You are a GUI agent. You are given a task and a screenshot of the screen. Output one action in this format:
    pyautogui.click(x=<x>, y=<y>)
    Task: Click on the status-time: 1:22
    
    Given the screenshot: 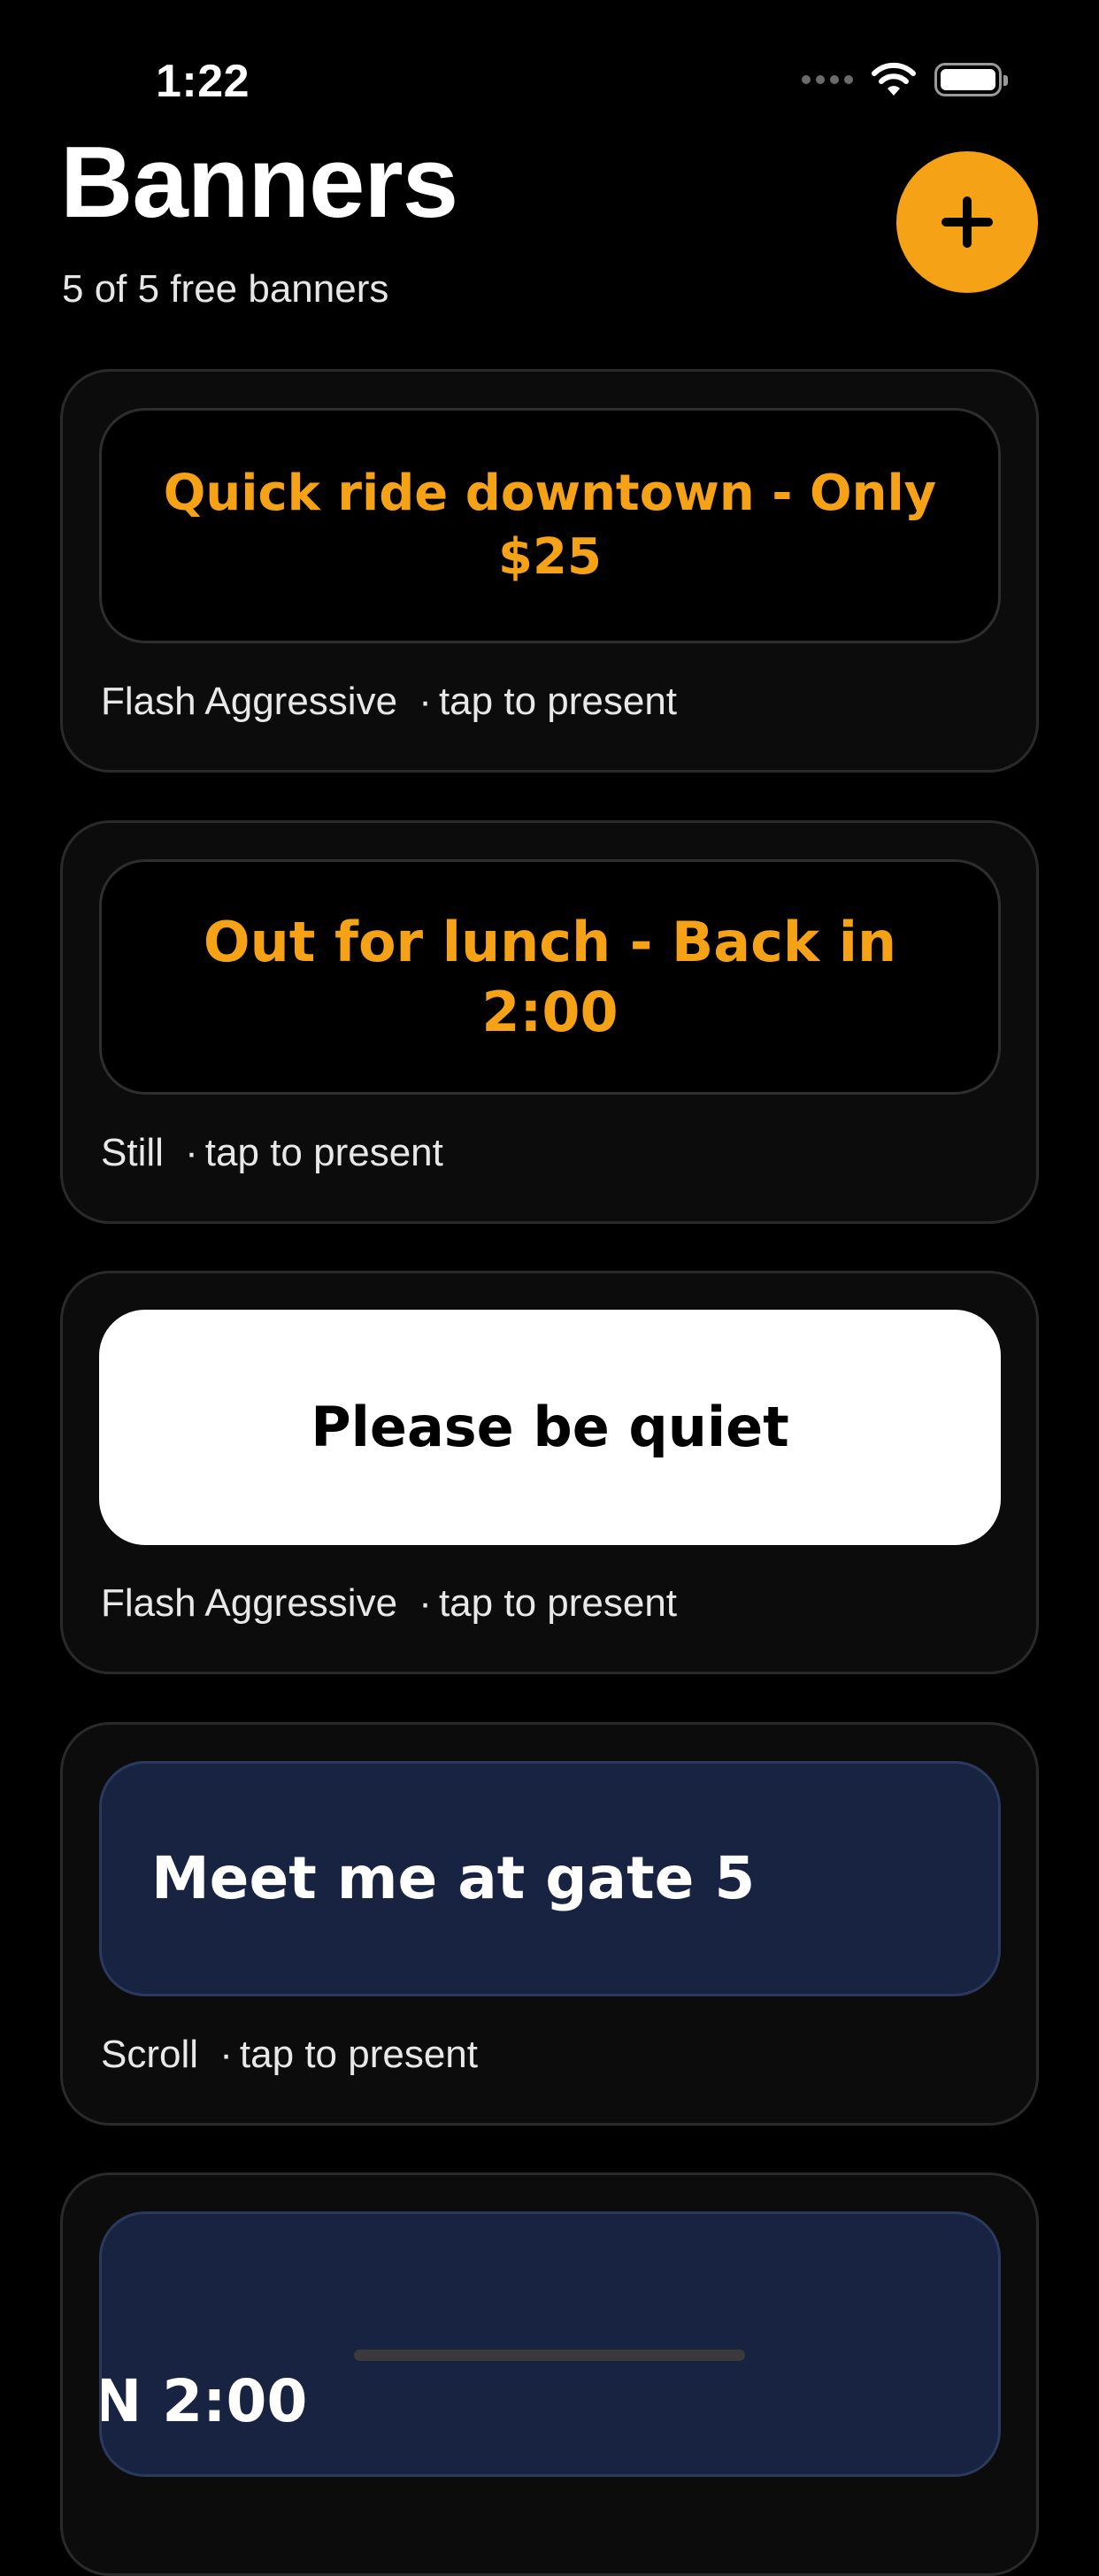 What is the action you would take?
    pyautogui.click(x=203, y=81)
    